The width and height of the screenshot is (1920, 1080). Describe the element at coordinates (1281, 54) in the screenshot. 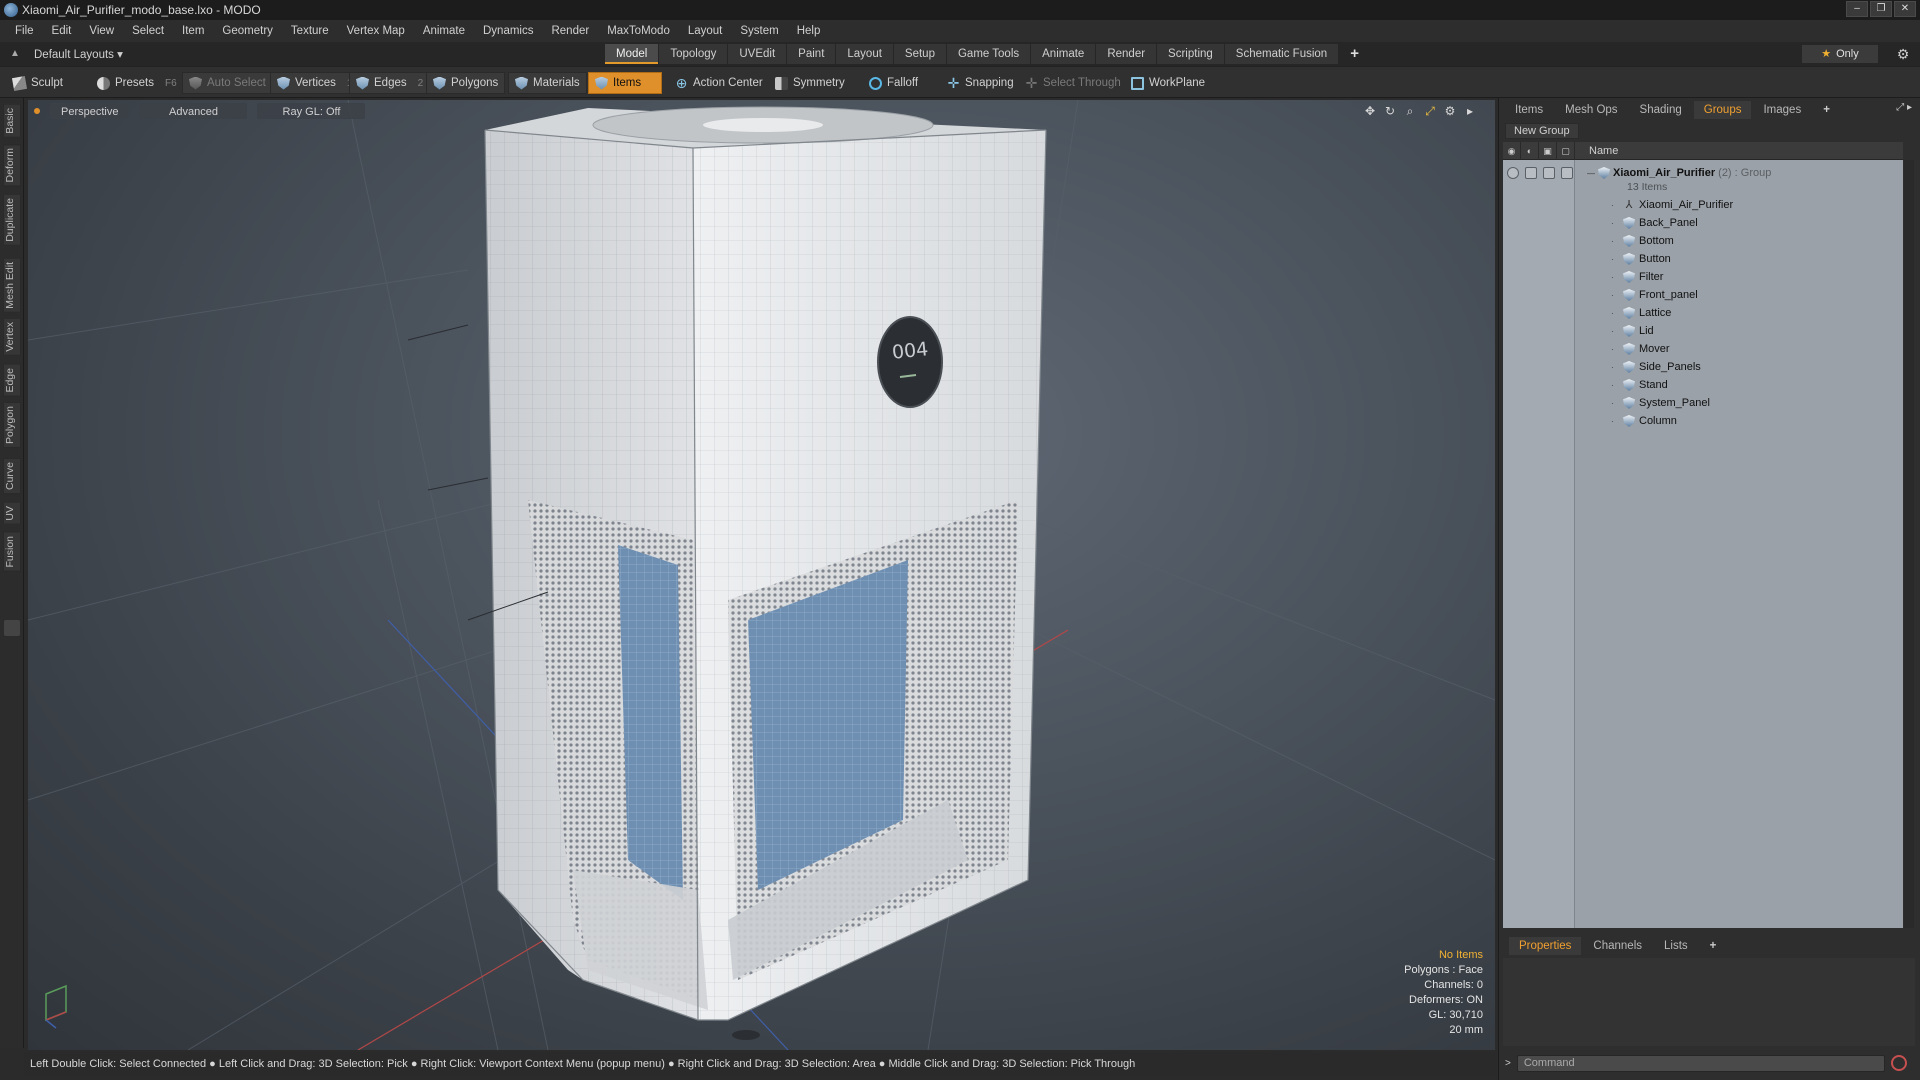

I see `tab-schematic-fusion: Schematic Fusion` at that location.